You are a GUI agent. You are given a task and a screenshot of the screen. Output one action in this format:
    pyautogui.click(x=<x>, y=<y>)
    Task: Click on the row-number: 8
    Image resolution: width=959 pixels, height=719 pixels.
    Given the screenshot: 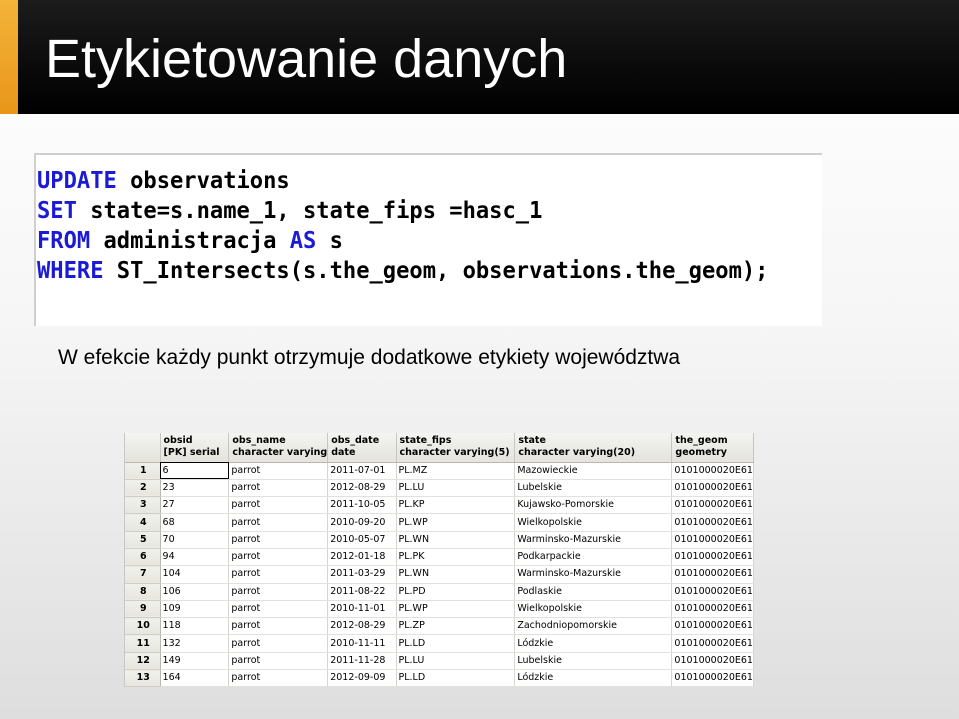 What is the action you would take?
    pyautogui.click(x=143, y=592)
    